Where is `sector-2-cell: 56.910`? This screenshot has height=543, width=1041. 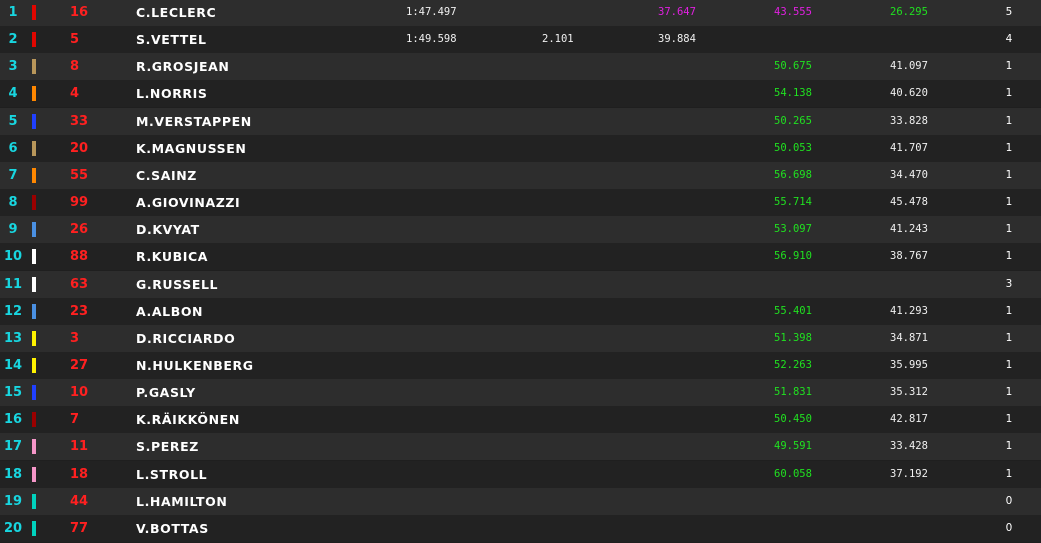
sector-2-cell: 56.910 is located at coordinates (793, 256).